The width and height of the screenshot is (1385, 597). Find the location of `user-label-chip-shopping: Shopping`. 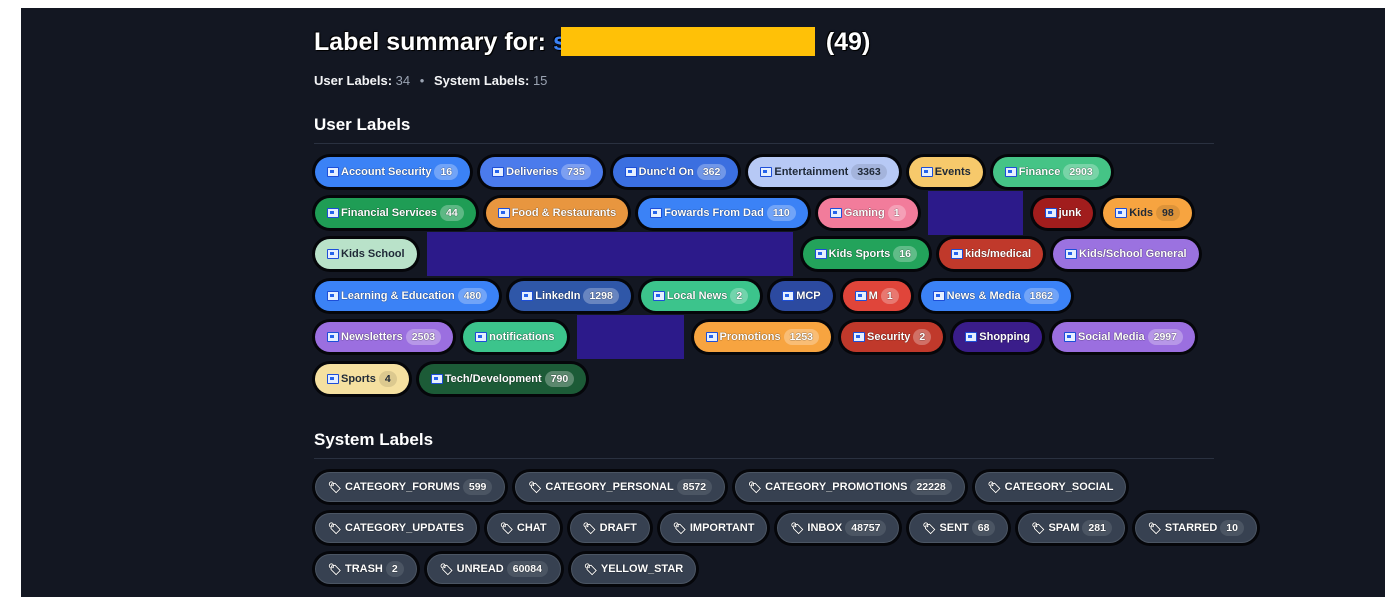

user-label-chip-shopping: Shopping is located at coordinates (997, 337).